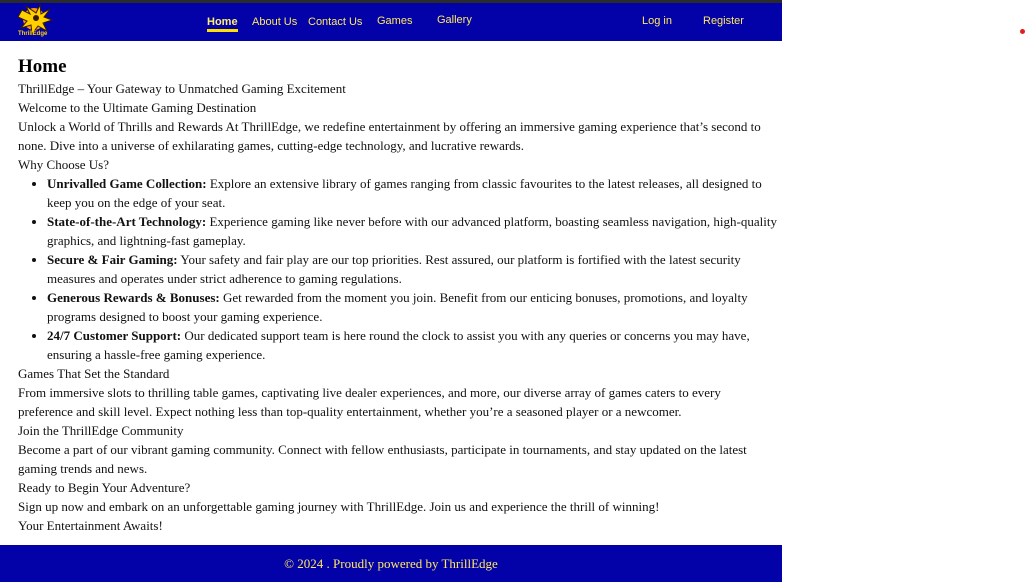  What do you see at coordinates (101, 430) in the screenshot?
I see `community-heading: Join the ThrillEdge Community` at bounding box center [101, 430].